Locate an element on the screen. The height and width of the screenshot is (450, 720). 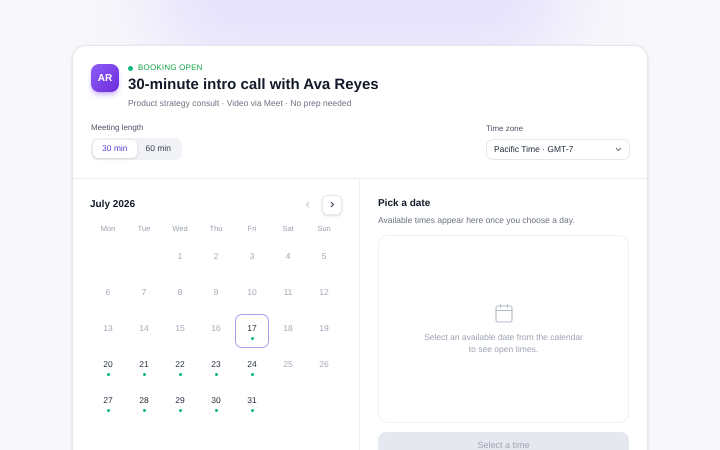
booking-title: 30-minute intro call with Ava Reyes is located at coordinates (253, 85).